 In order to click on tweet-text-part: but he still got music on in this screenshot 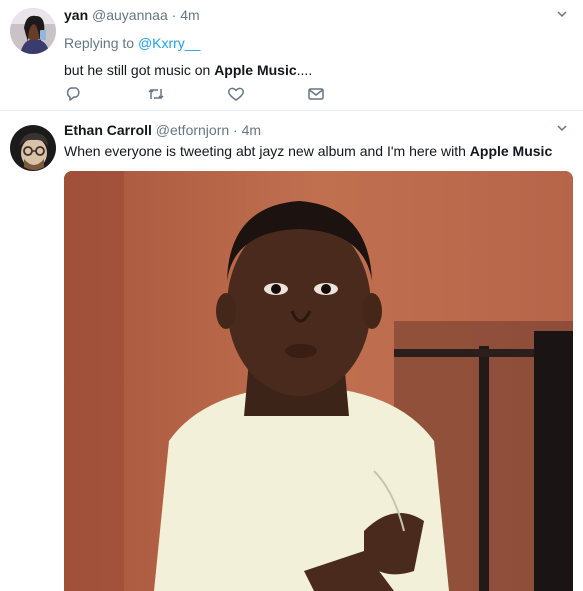, I will do `click(139, 70)`.